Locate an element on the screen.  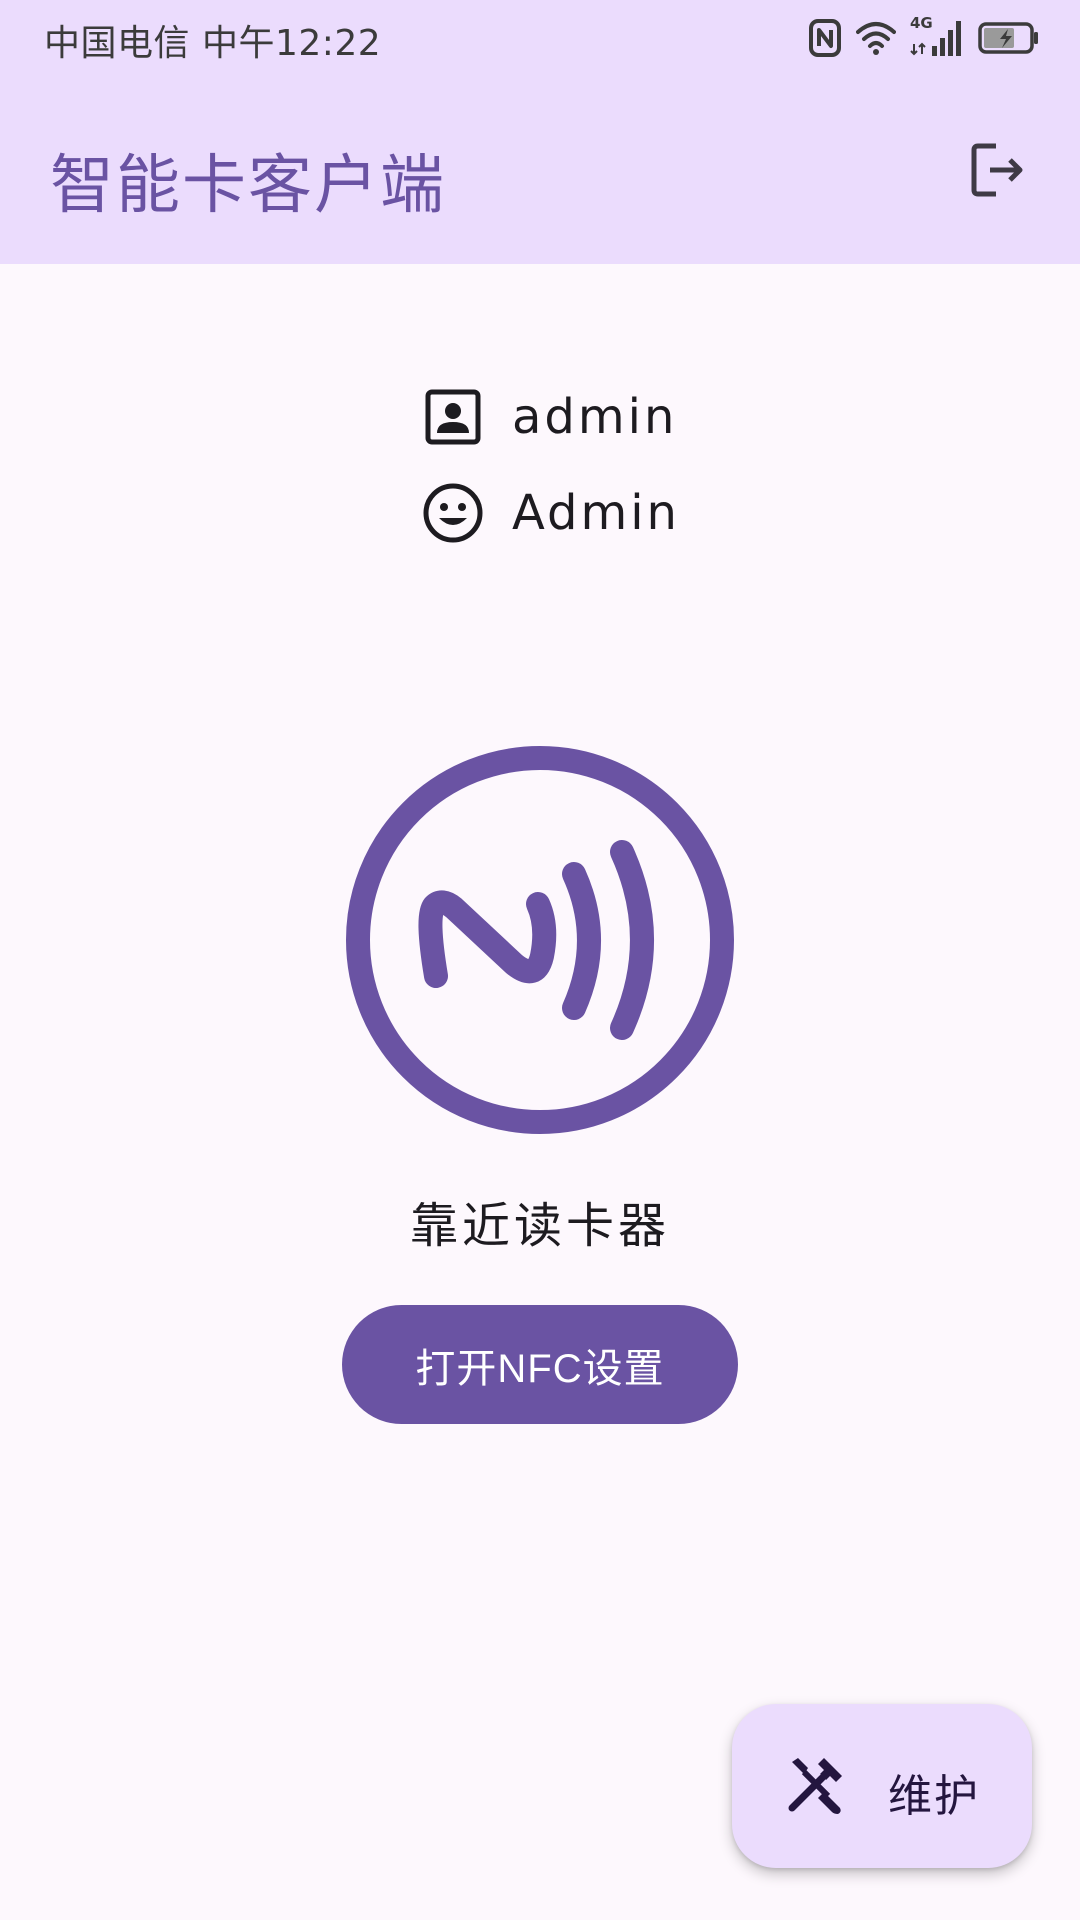
open-nfc-settings-button: 打开NFC设置 is located at coordinates (540, 1364).